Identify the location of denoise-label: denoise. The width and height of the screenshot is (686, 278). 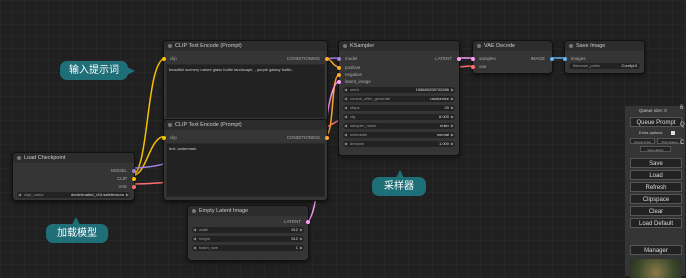
(357, 143).